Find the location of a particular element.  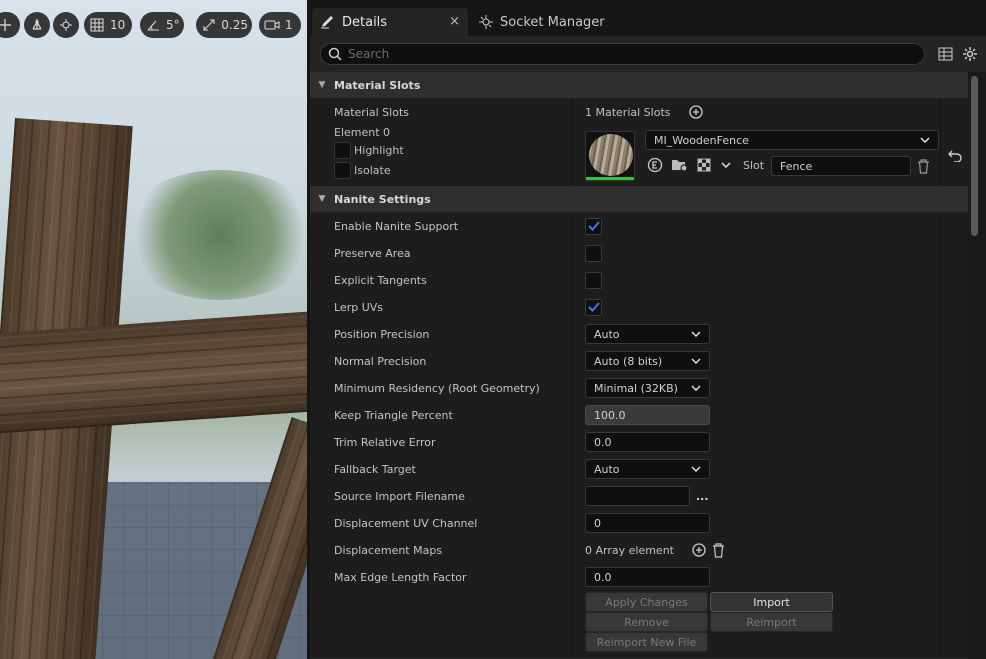

property-label: Fallback Target is located at coordinates (441, 469).